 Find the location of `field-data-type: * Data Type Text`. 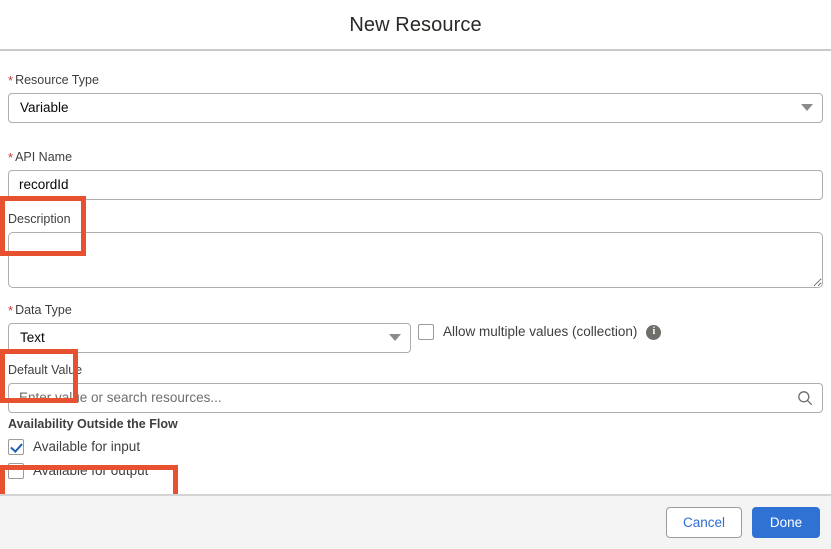

field-data-type: * Data Type Text is located at coordinates (209, 328).